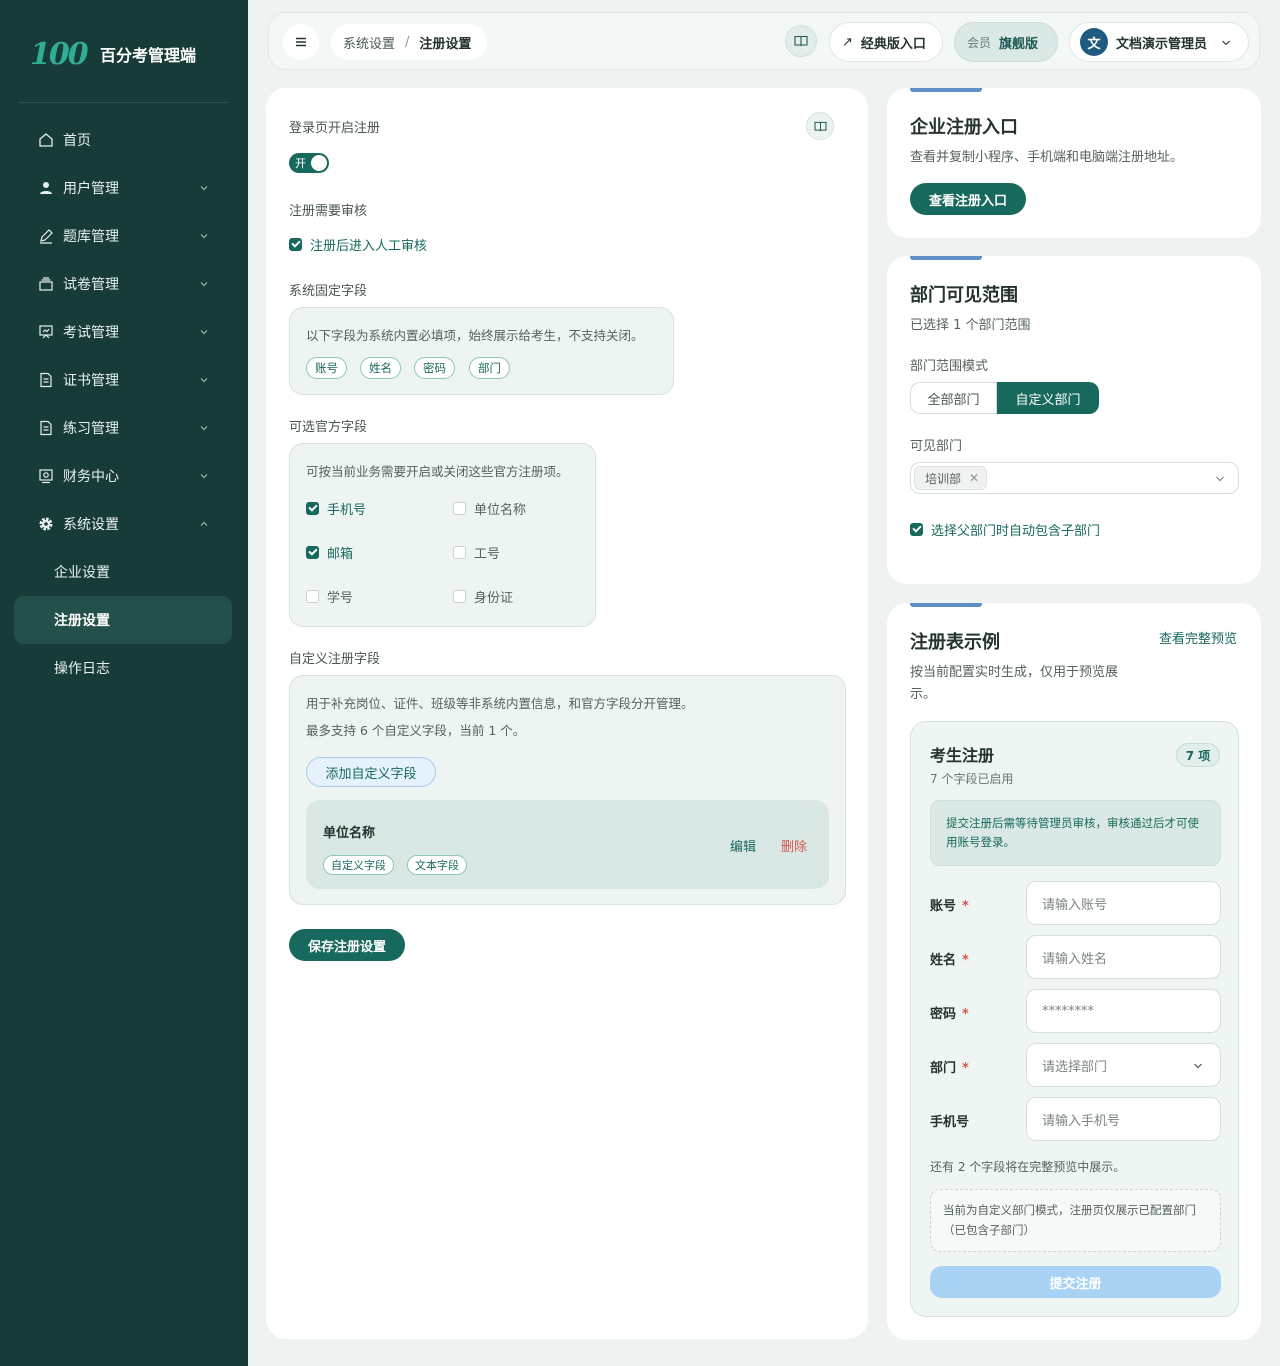  Describe the element at coordinates (340, 554) in the screenshot. I see `option-label: 邮箱` at that location.